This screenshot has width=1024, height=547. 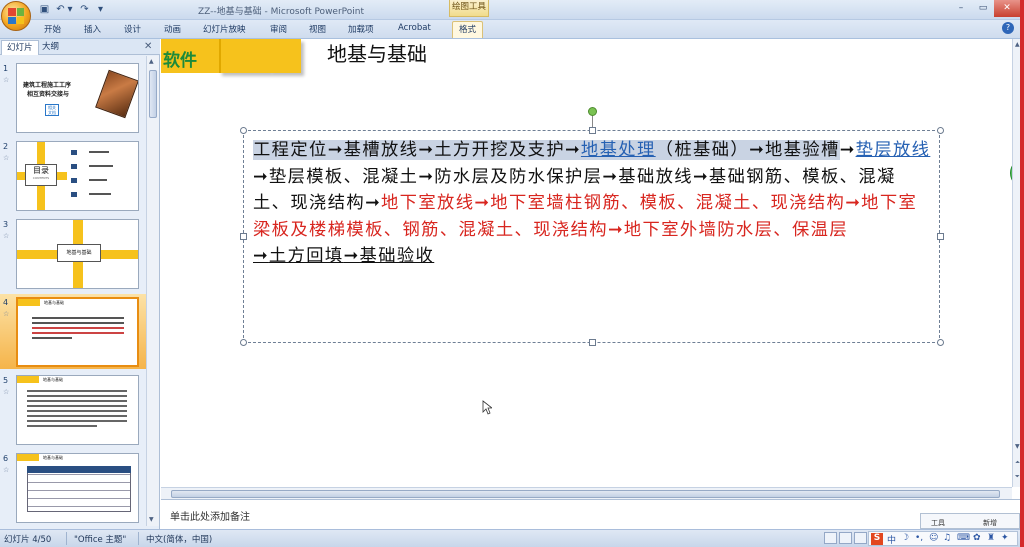 I want to click on editor-horizontal-scrollbar, so click(x=586, y=493).